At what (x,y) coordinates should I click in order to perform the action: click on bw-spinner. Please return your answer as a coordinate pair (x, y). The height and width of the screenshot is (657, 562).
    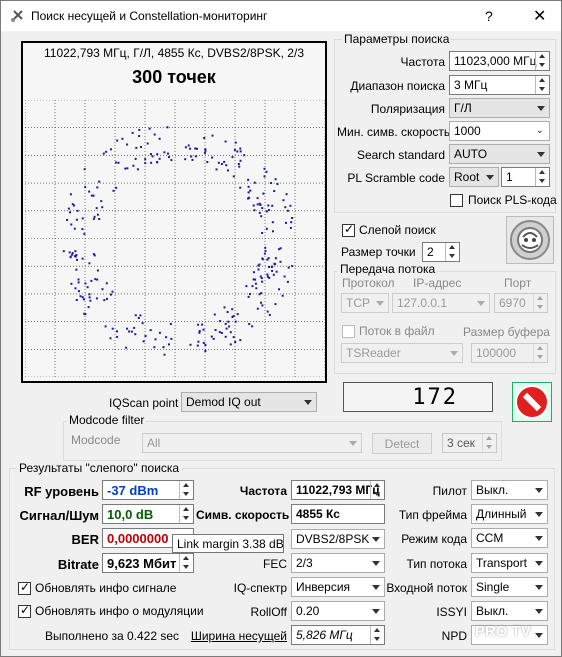
    Looking at the image, I should click on (376, 635).